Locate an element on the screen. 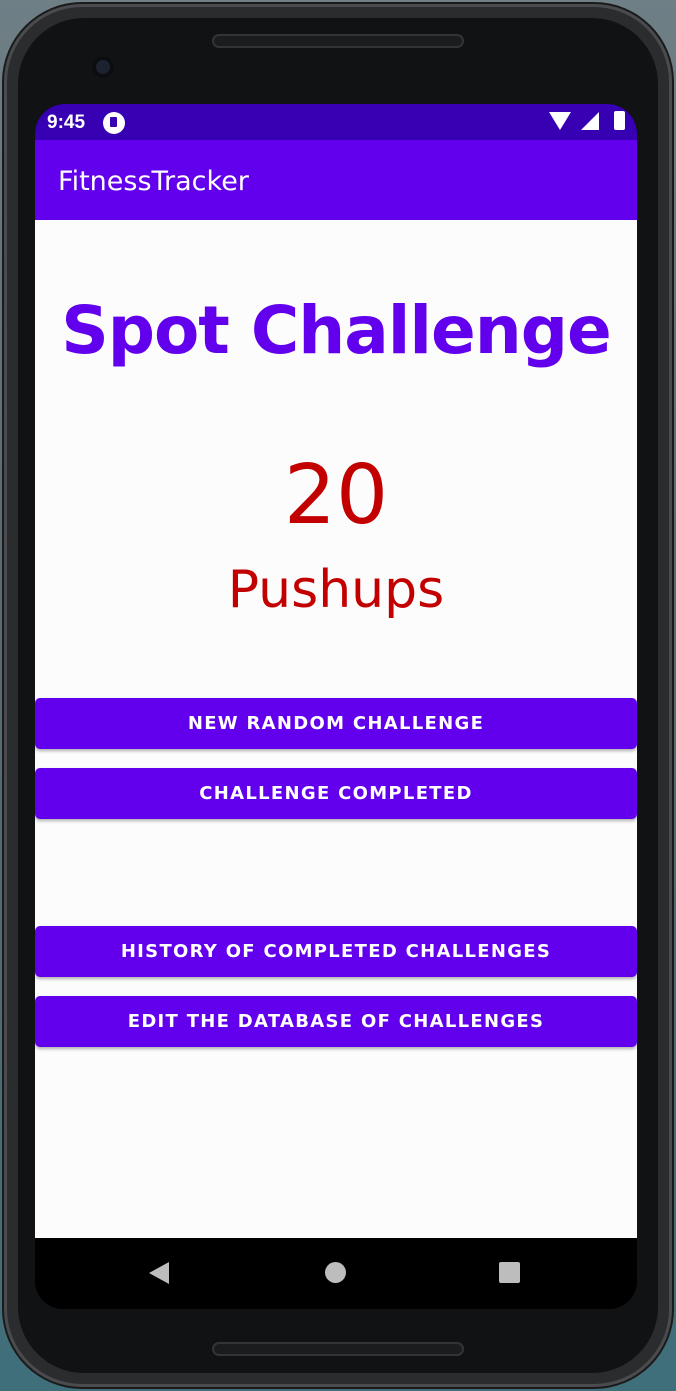 This screenshot has height=1391, width=676. new-random-challenge-button: NEW RANDOM CHALLENGE is located at coordinates (336, 723).